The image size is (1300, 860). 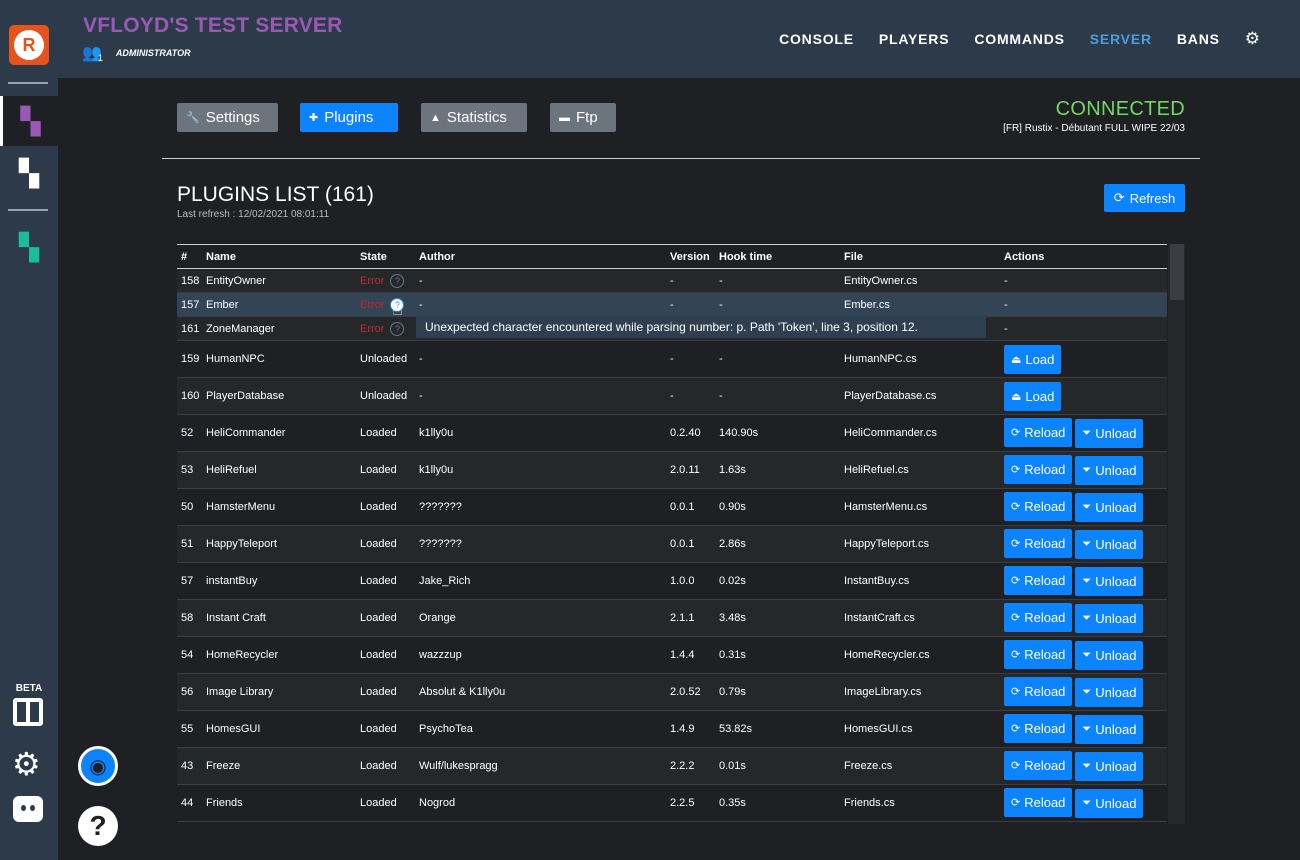 I want to click on tab-settings: 🔧 Settings, so click(x=227, y=117).